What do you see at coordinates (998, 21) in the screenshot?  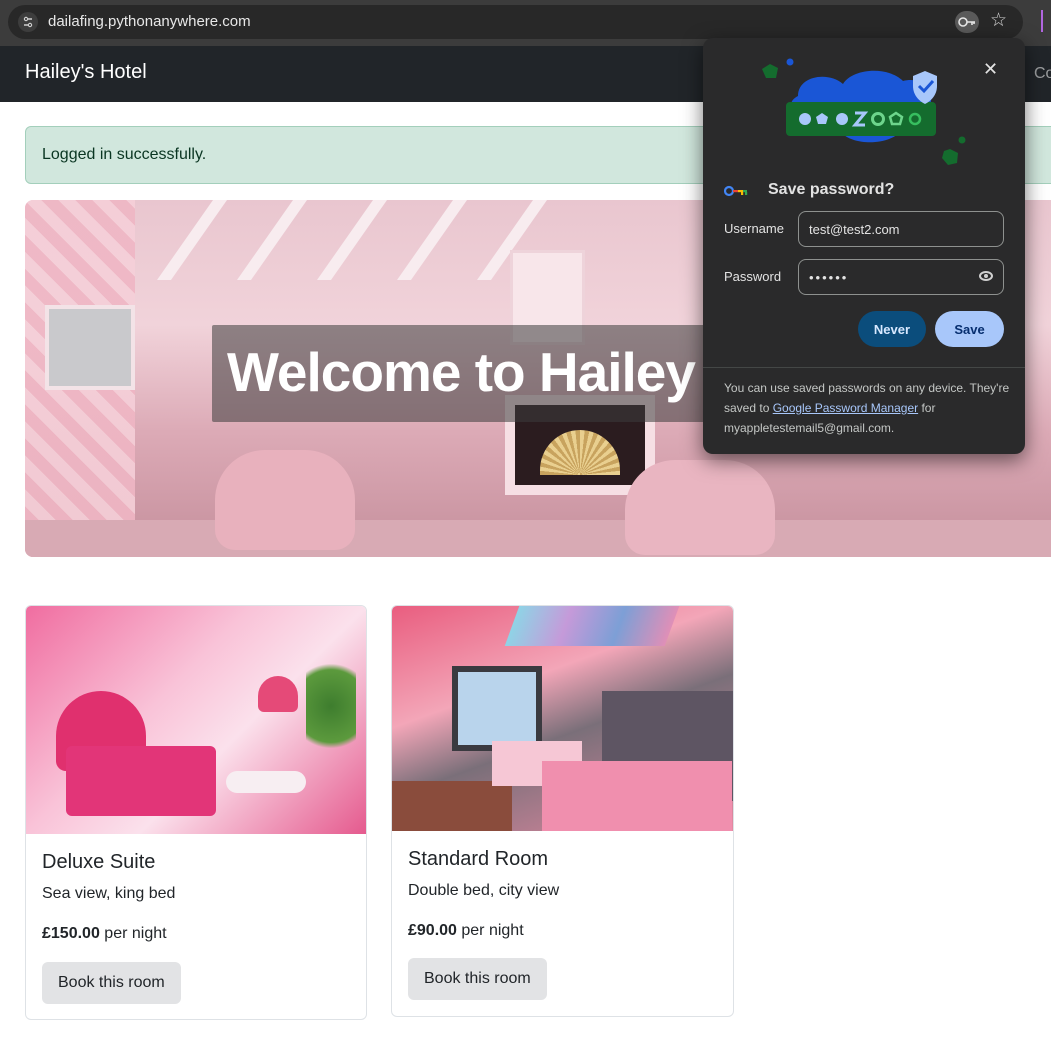 I see `bookmark-star-icon: ☆` at bounding box center [998, 21].